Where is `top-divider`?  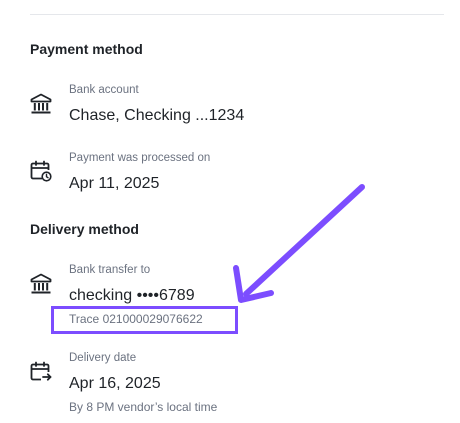 top-divider is located at coordinates (237, 14).